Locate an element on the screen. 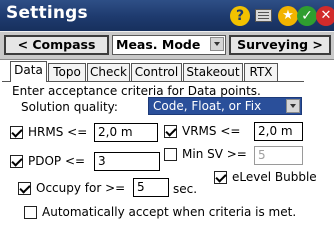 The height and width of the screenshot is (251, 334). tab-check: Check is located at coordinates (108, 72).